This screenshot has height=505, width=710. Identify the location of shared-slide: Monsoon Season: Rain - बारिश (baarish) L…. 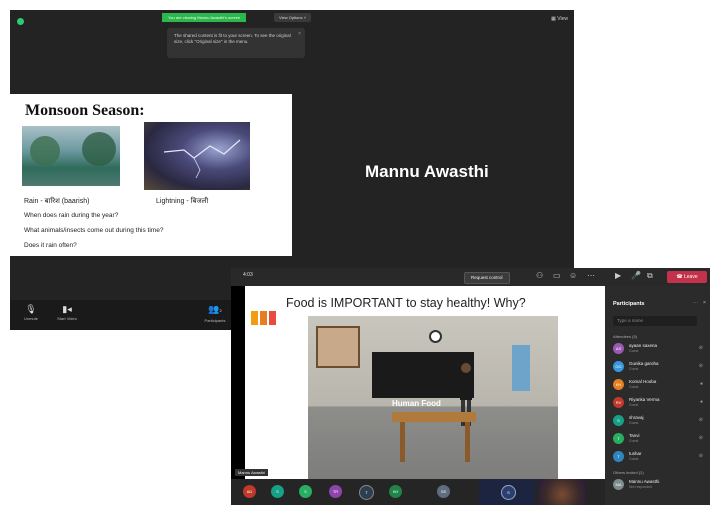
(151, 175).